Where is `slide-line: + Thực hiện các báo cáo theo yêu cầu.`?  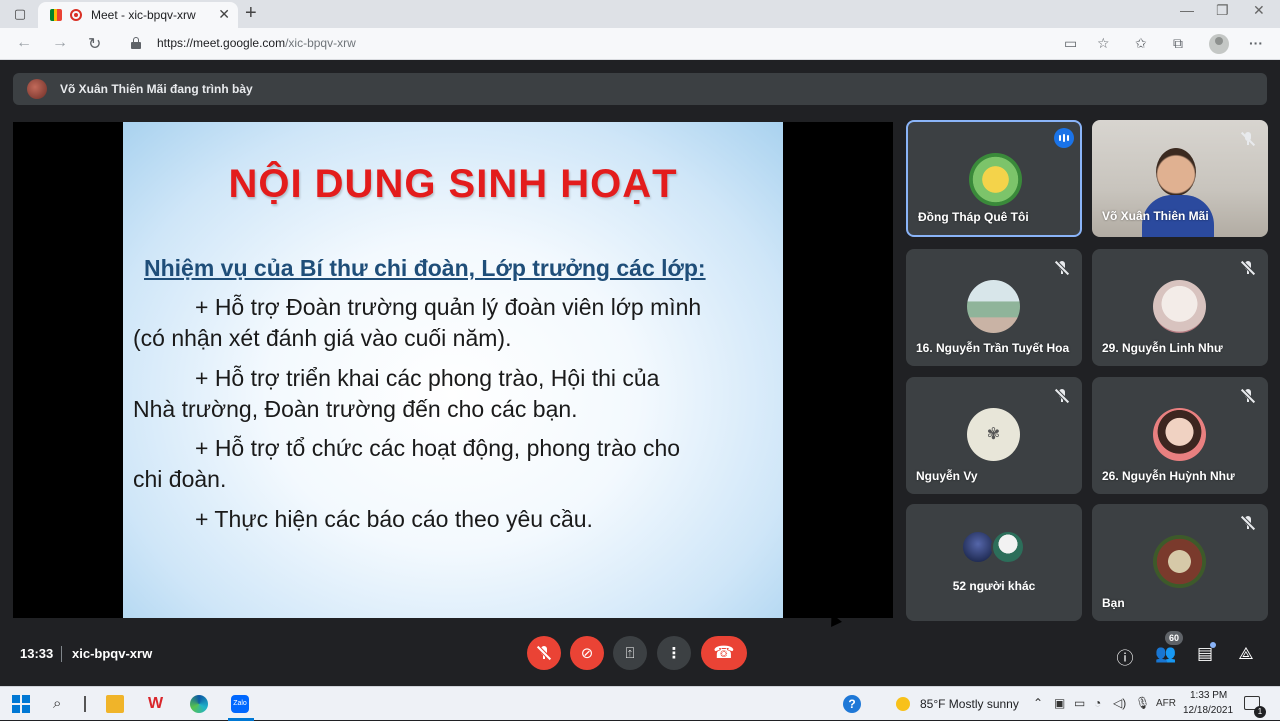
slide-line: + Thực hiện các báo cáo theo yêu cầu. is located at coordinates (394, 519).